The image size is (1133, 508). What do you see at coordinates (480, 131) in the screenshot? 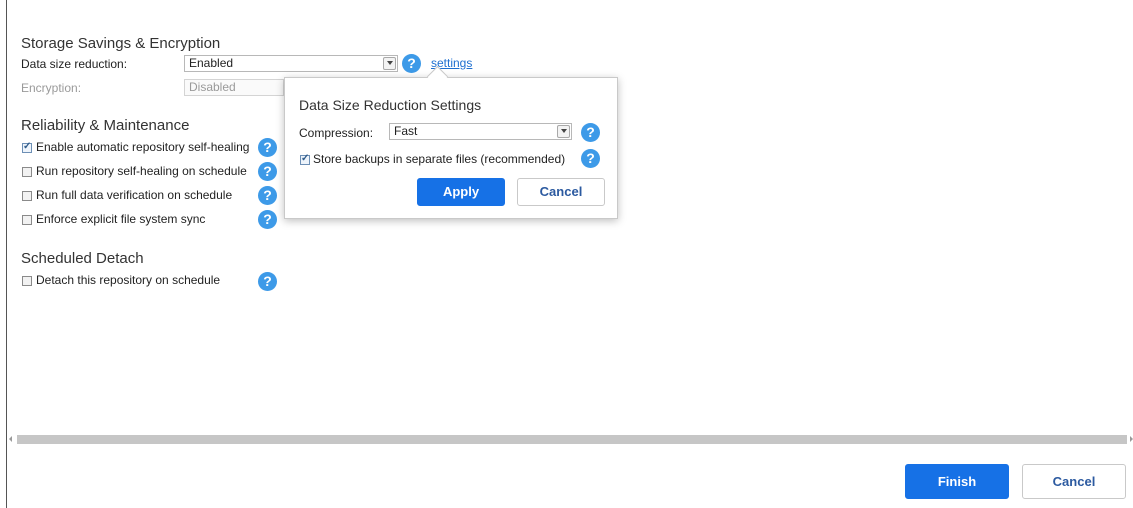
I see `compression-select: Fast` at bounding box center [480, 131].